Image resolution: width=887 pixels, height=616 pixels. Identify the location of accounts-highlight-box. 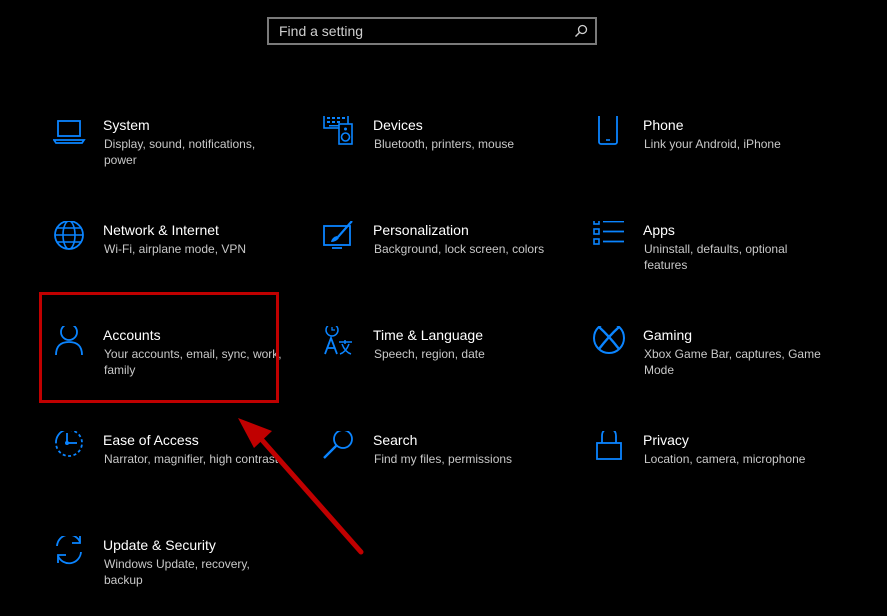
(159, 347).